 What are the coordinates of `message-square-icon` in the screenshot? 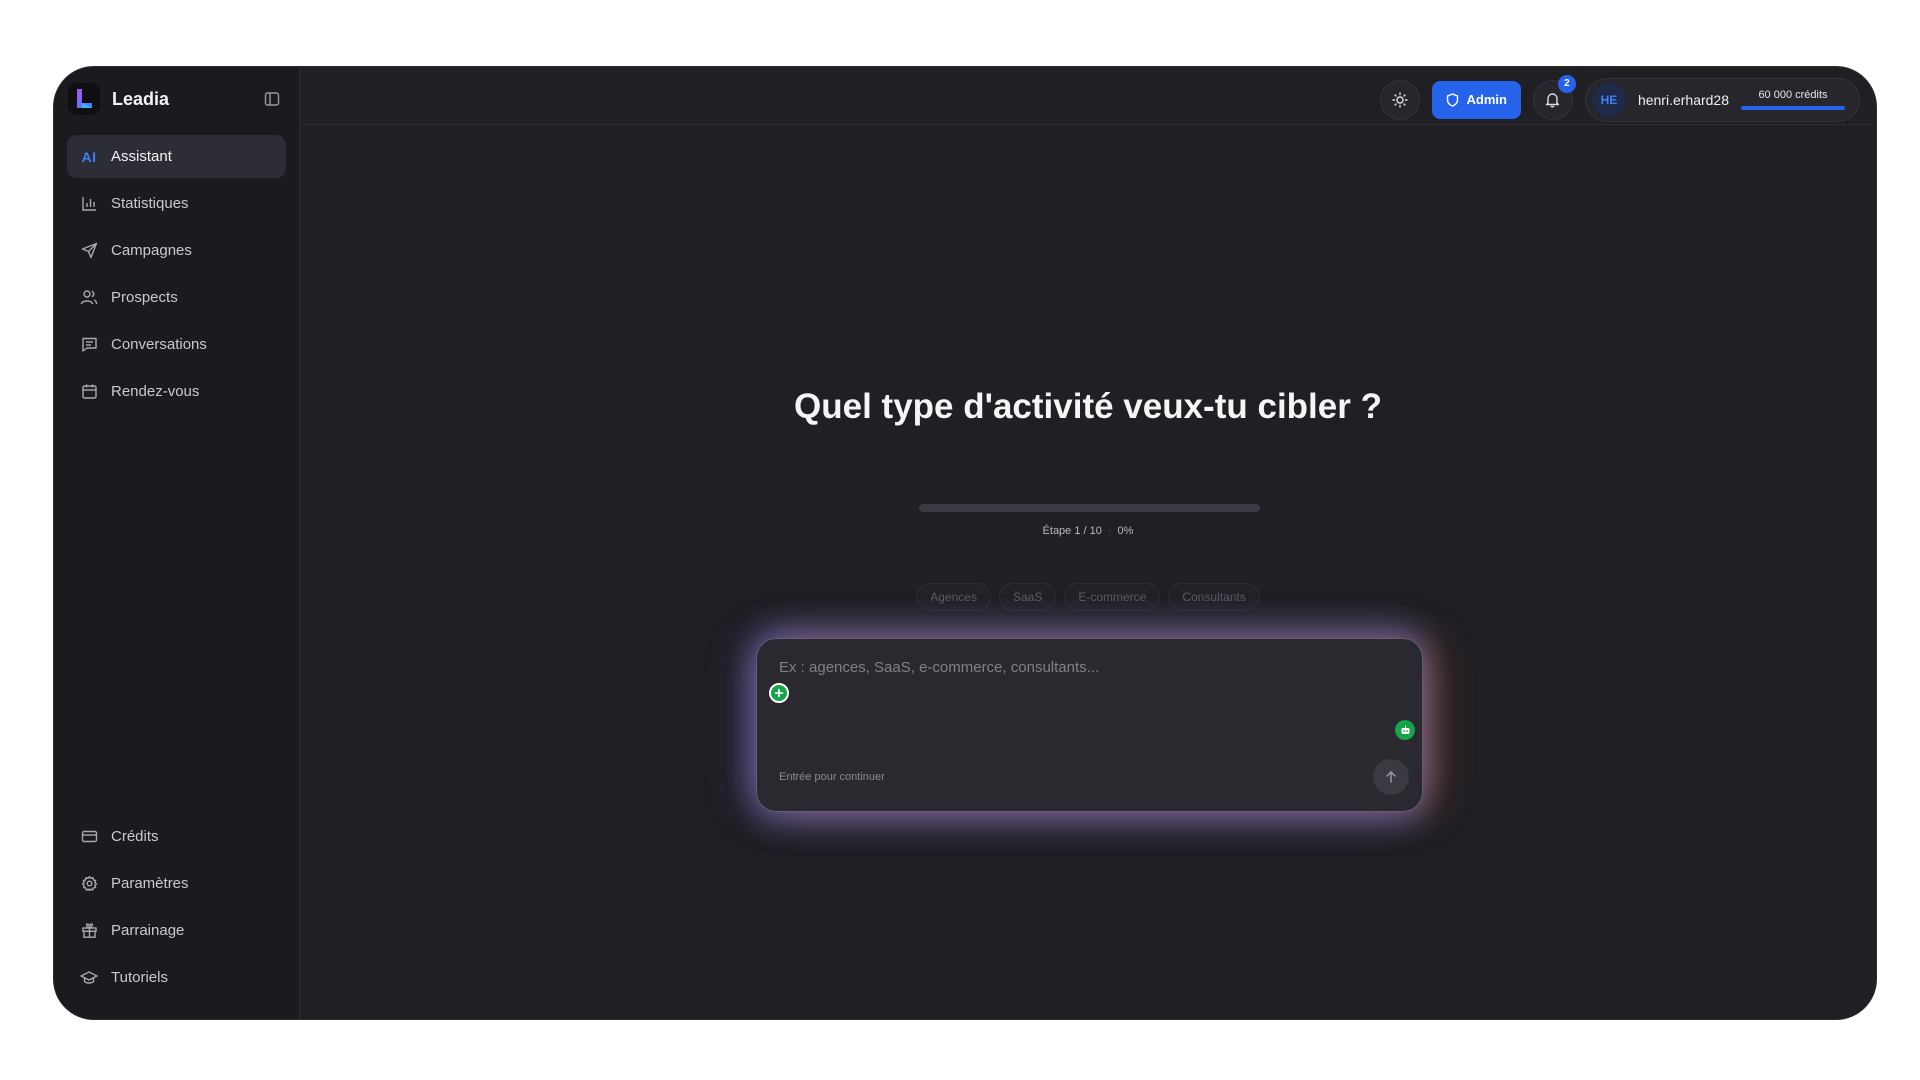 It's located at (89, 345).